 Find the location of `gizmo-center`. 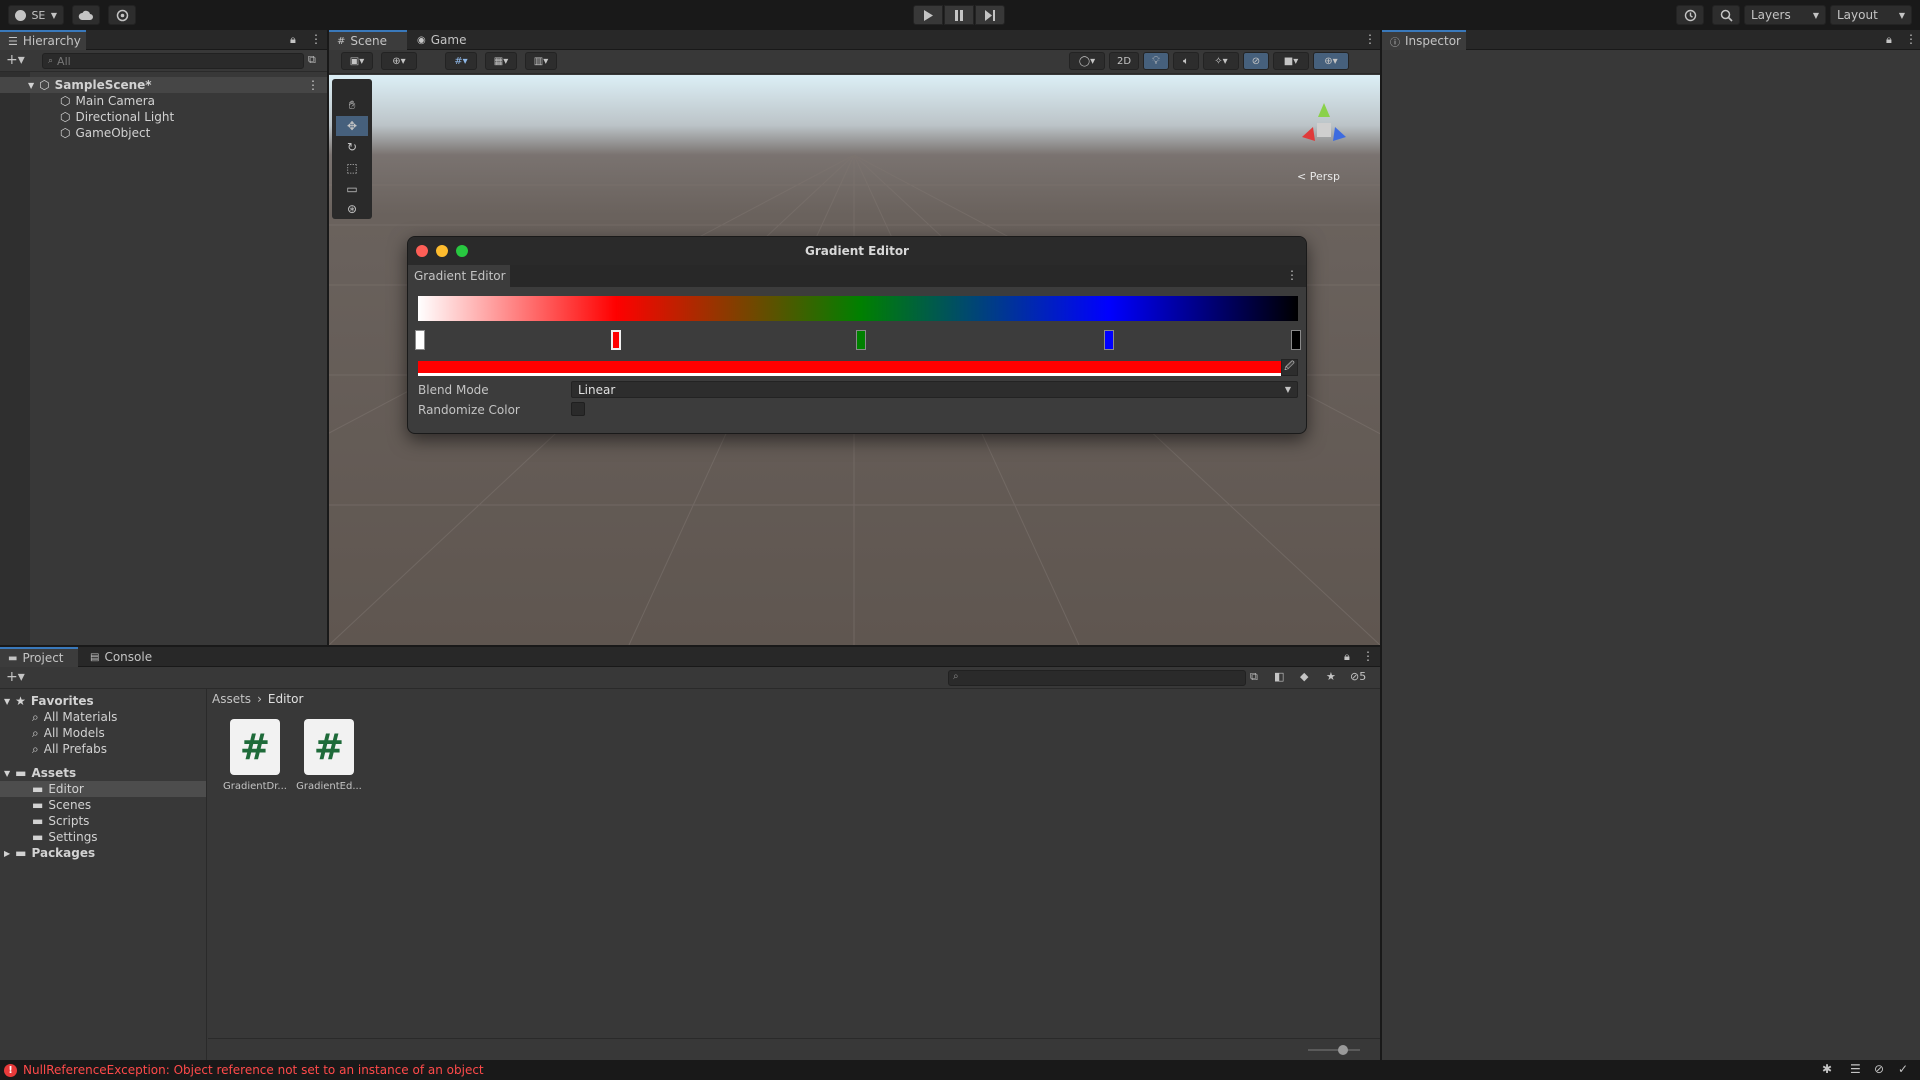

gizmo-center is located at coordinates (1324, 130).